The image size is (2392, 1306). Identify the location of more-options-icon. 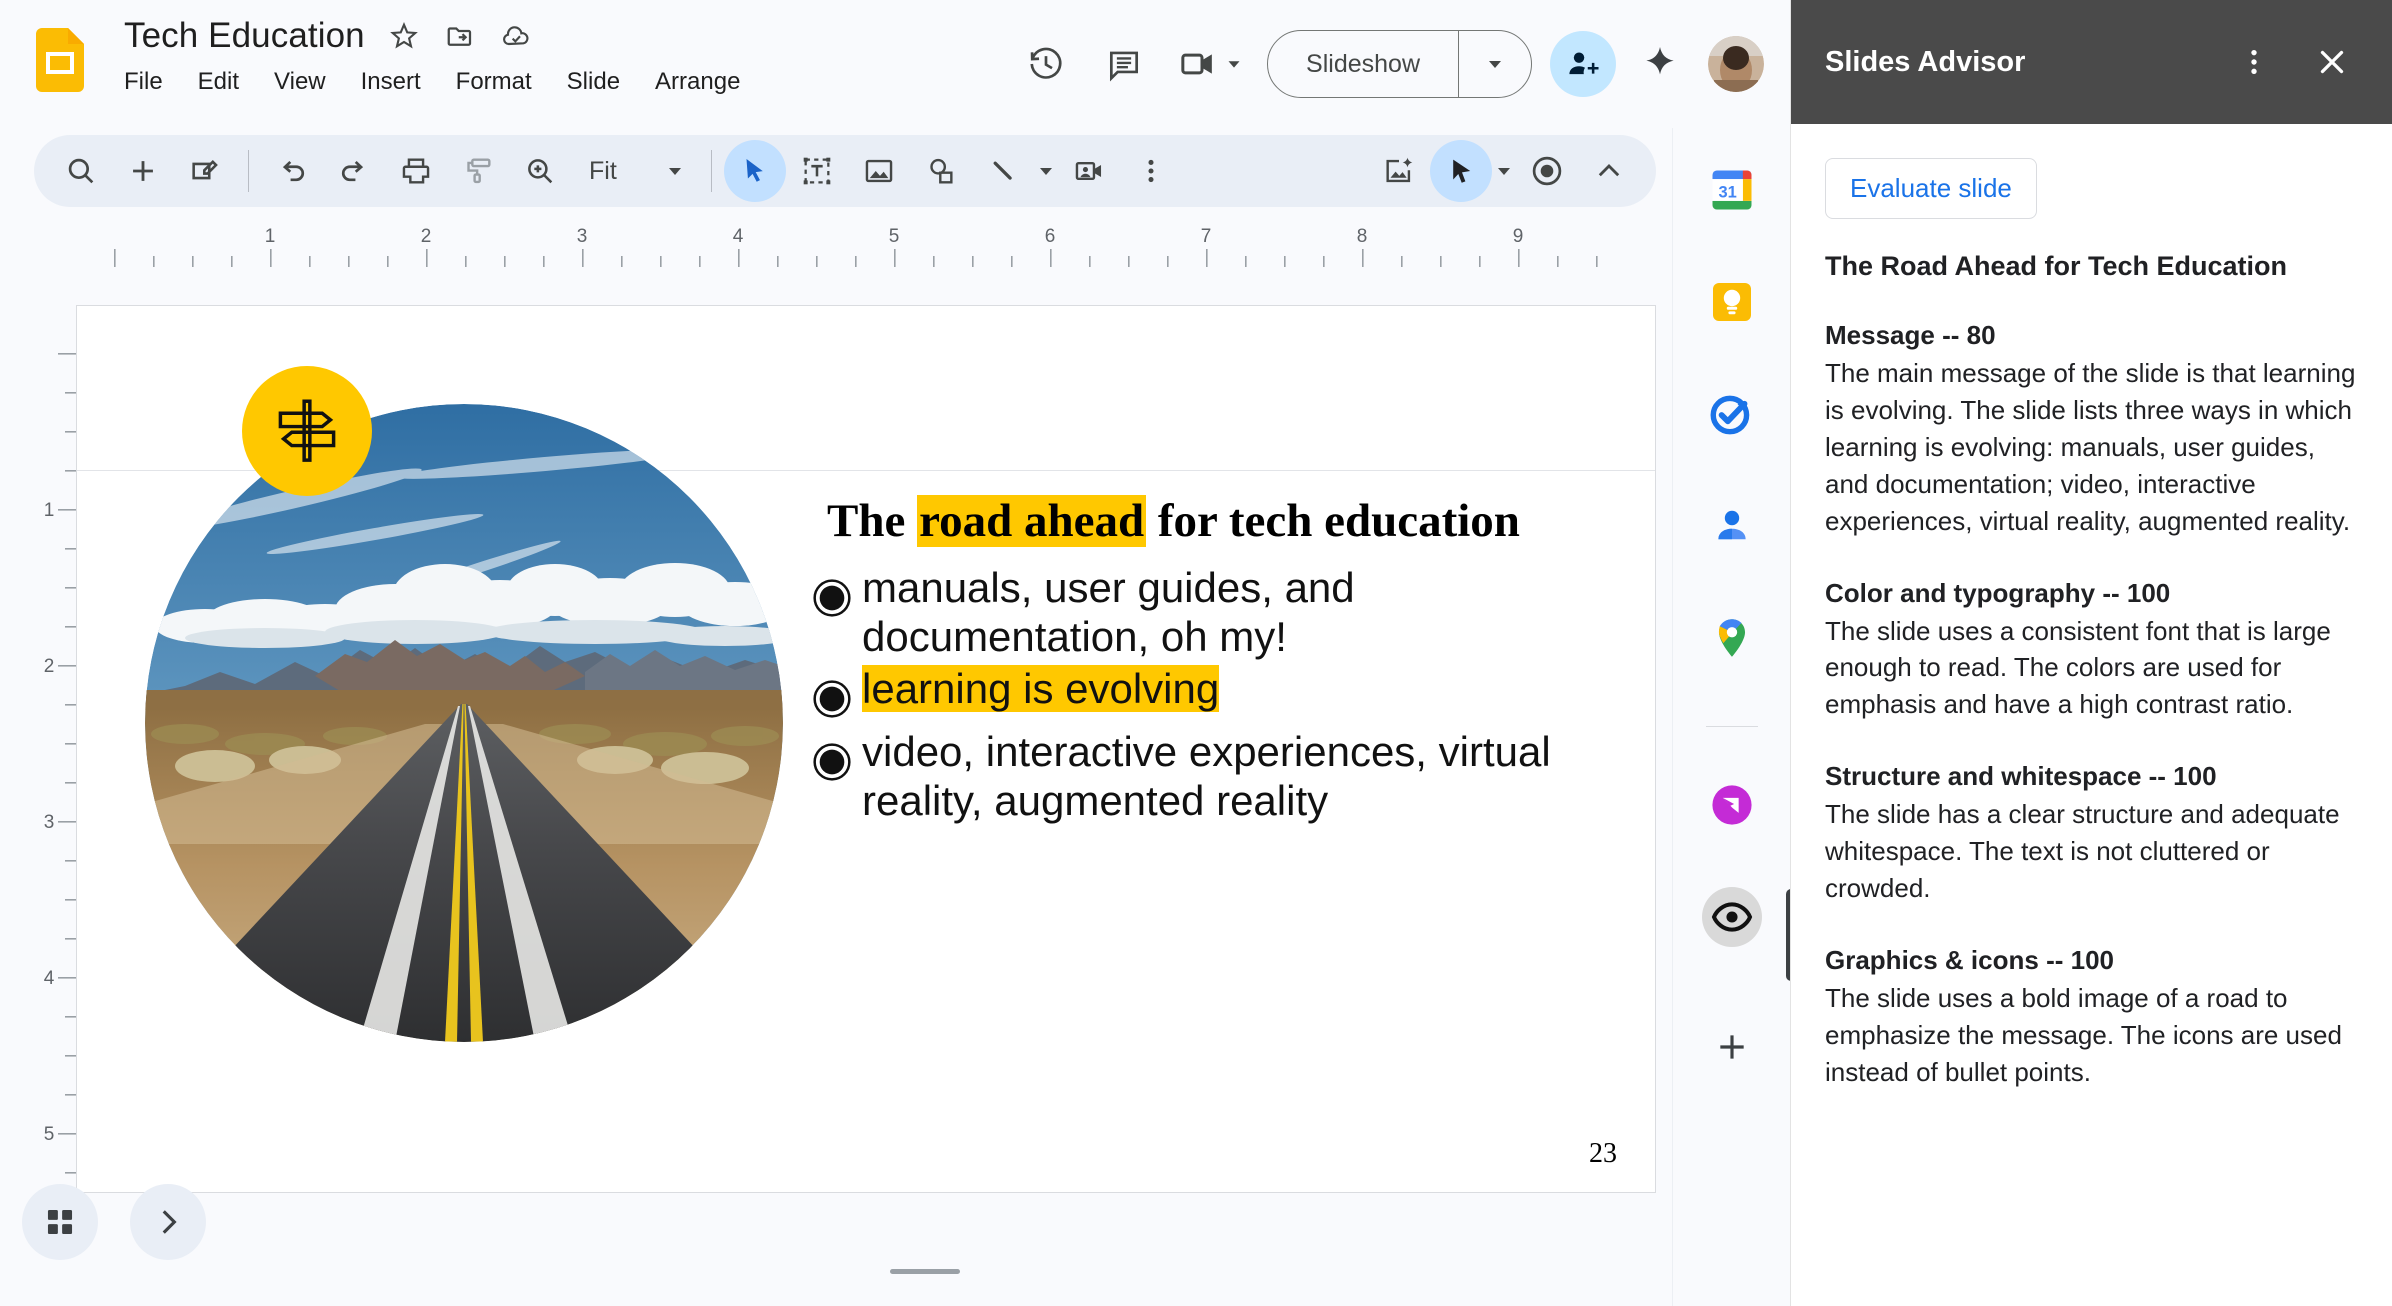
(1151, 171).